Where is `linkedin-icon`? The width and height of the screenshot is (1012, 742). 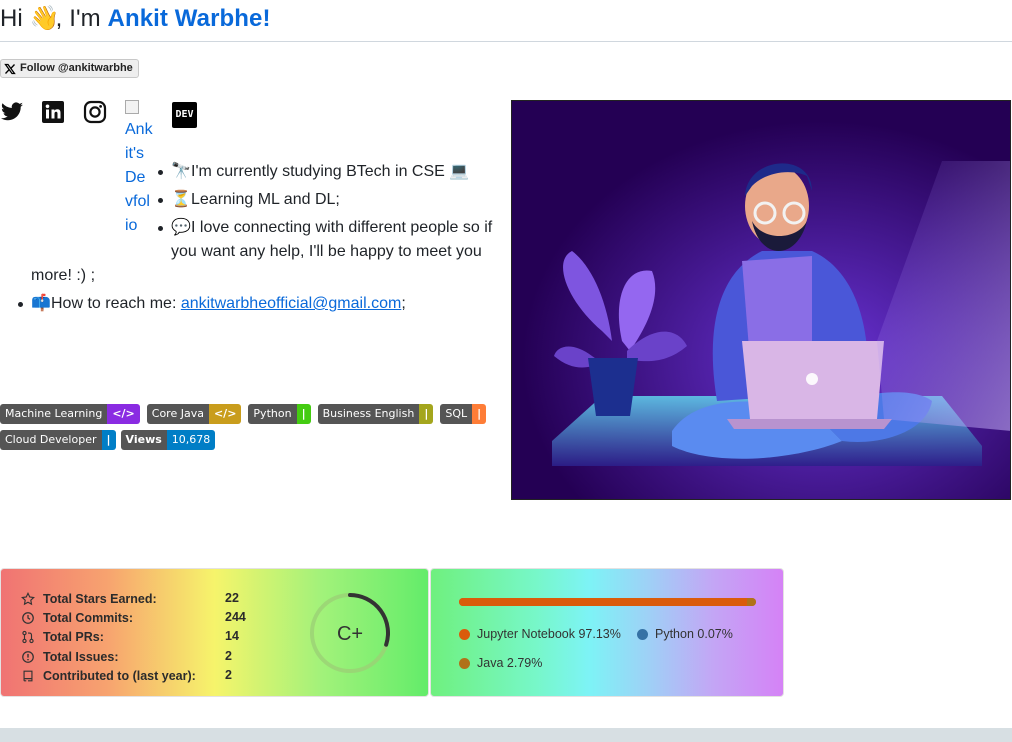 linkedin-icon is located at coordinates (53, 112).